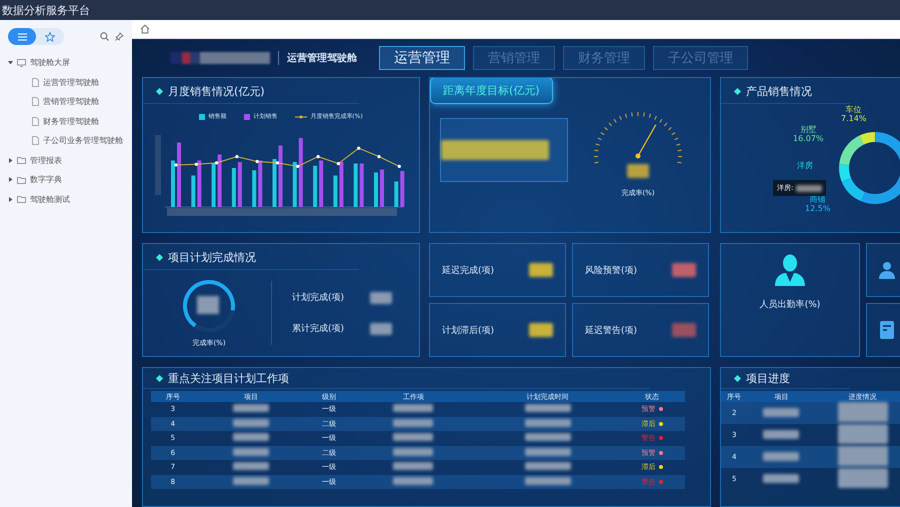 The height and width of the screenshot is (507, 900). I want to click on calendar-icon, so click(887, 330).